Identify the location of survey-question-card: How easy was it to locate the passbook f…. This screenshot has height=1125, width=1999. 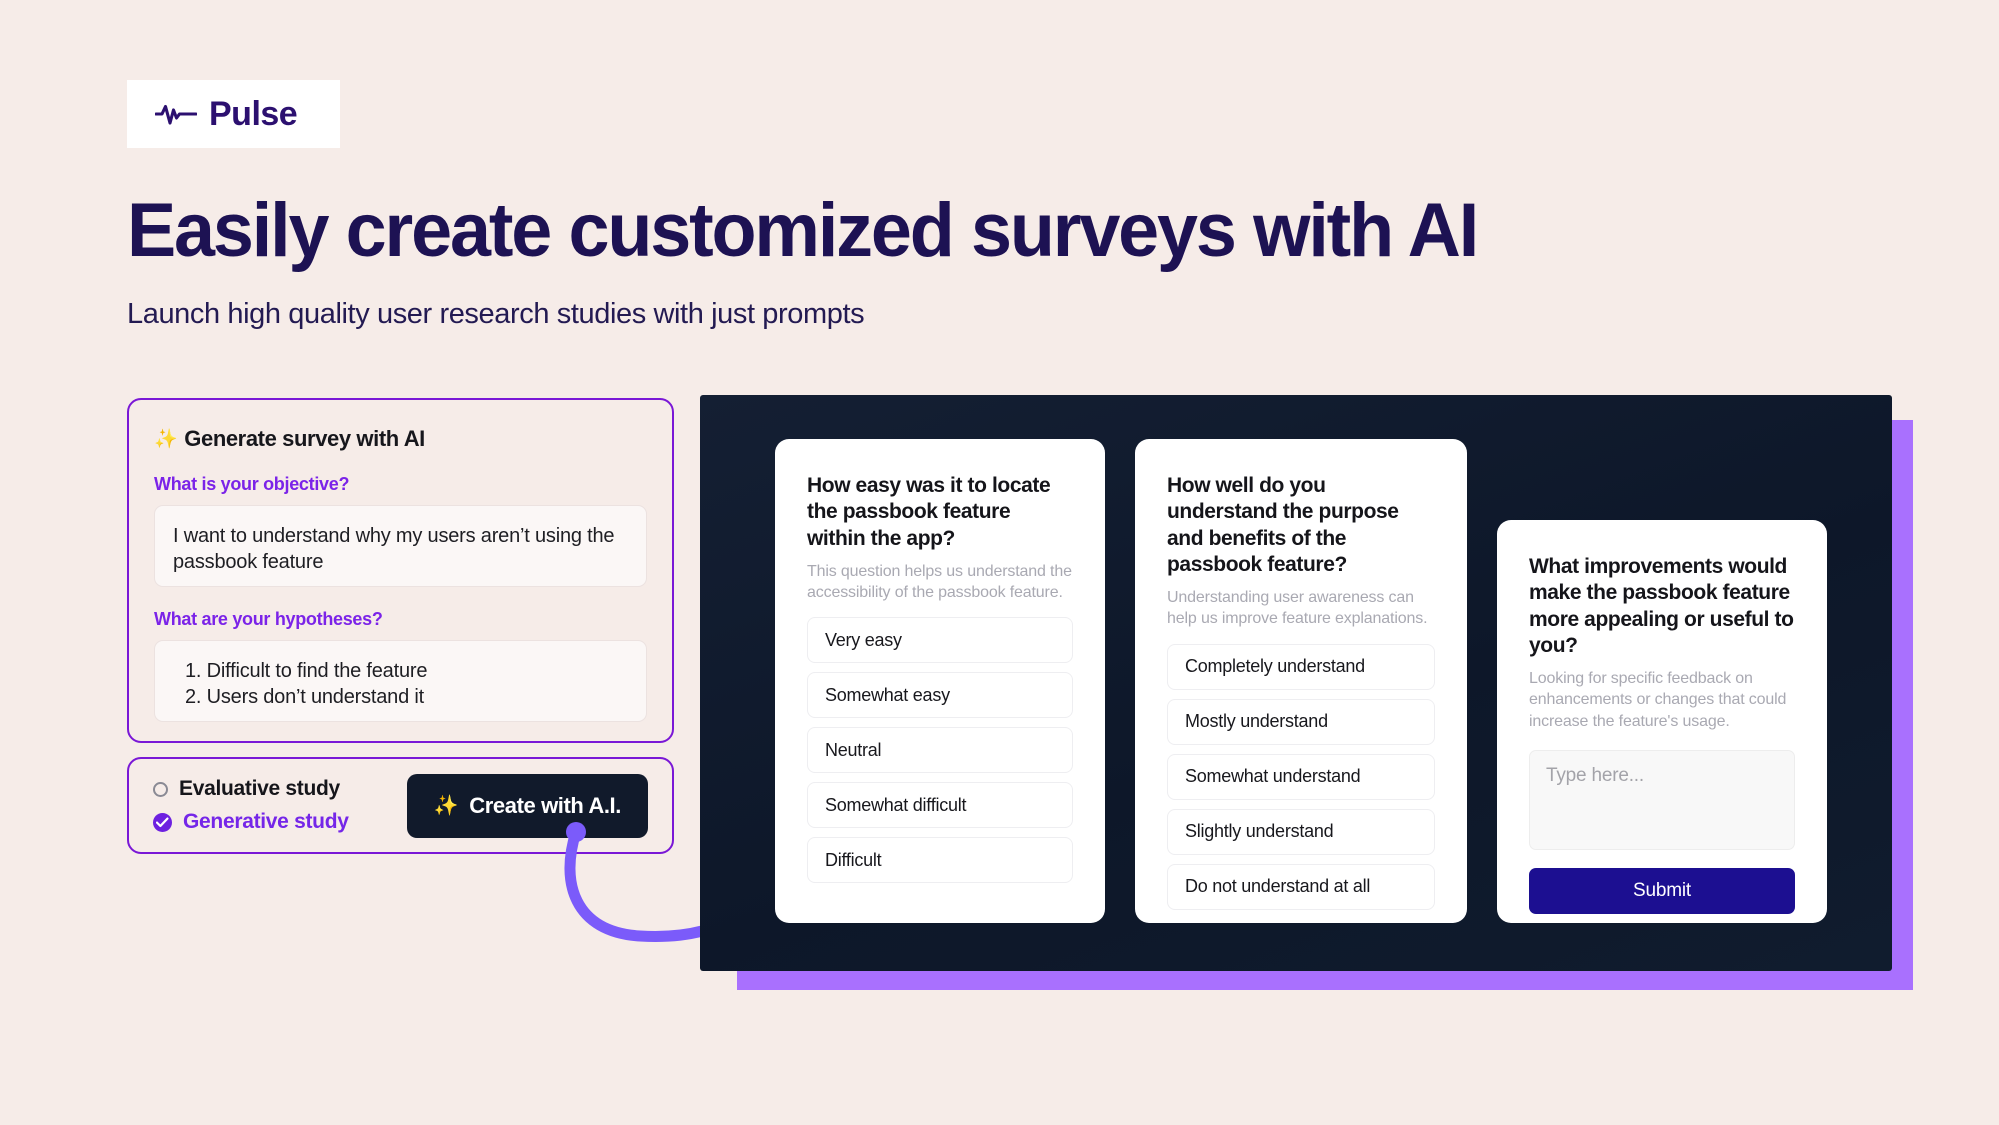
(940, 681).